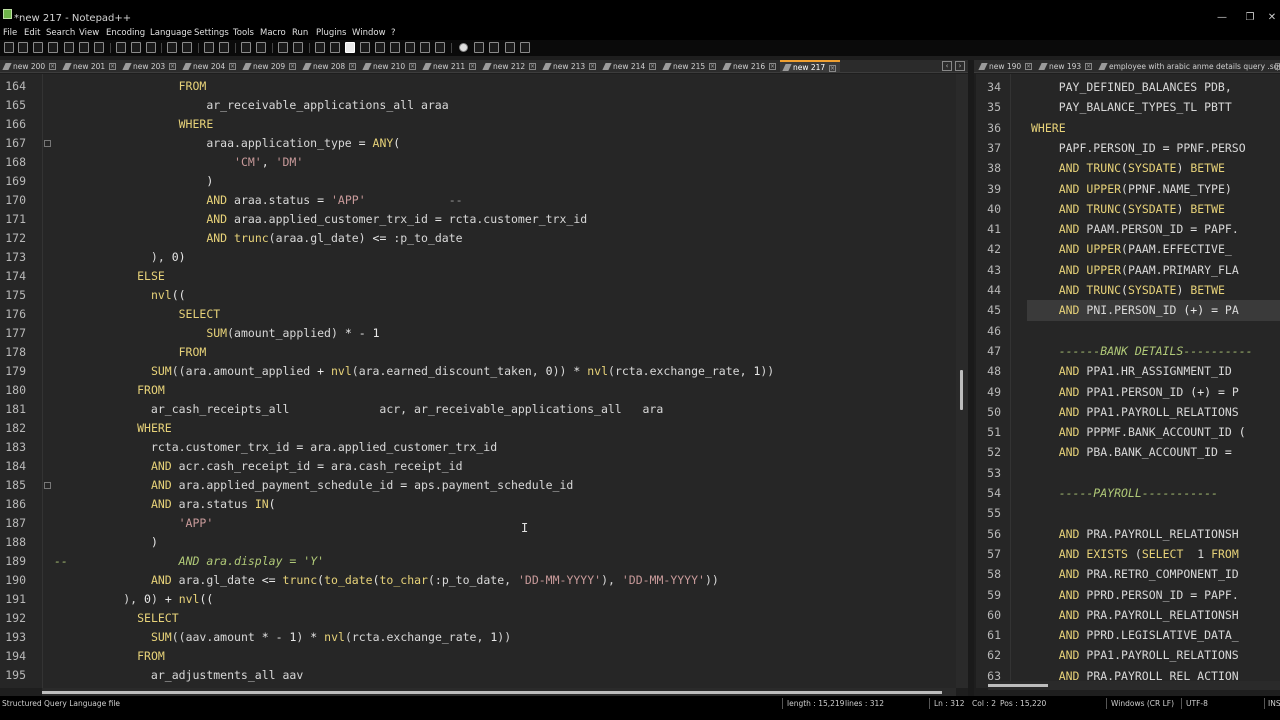 The width and height of the screenshot is (1280, 720). I want to click on close-file-icon, so click(69, 47).